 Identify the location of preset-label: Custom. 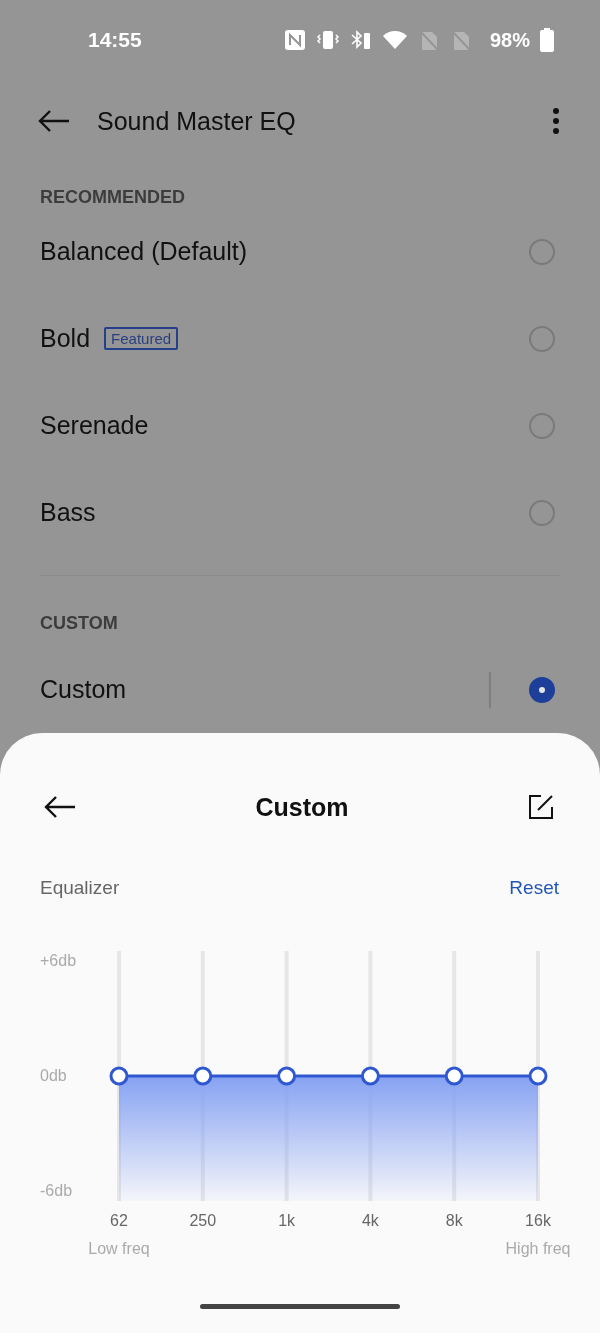
(83, 689).